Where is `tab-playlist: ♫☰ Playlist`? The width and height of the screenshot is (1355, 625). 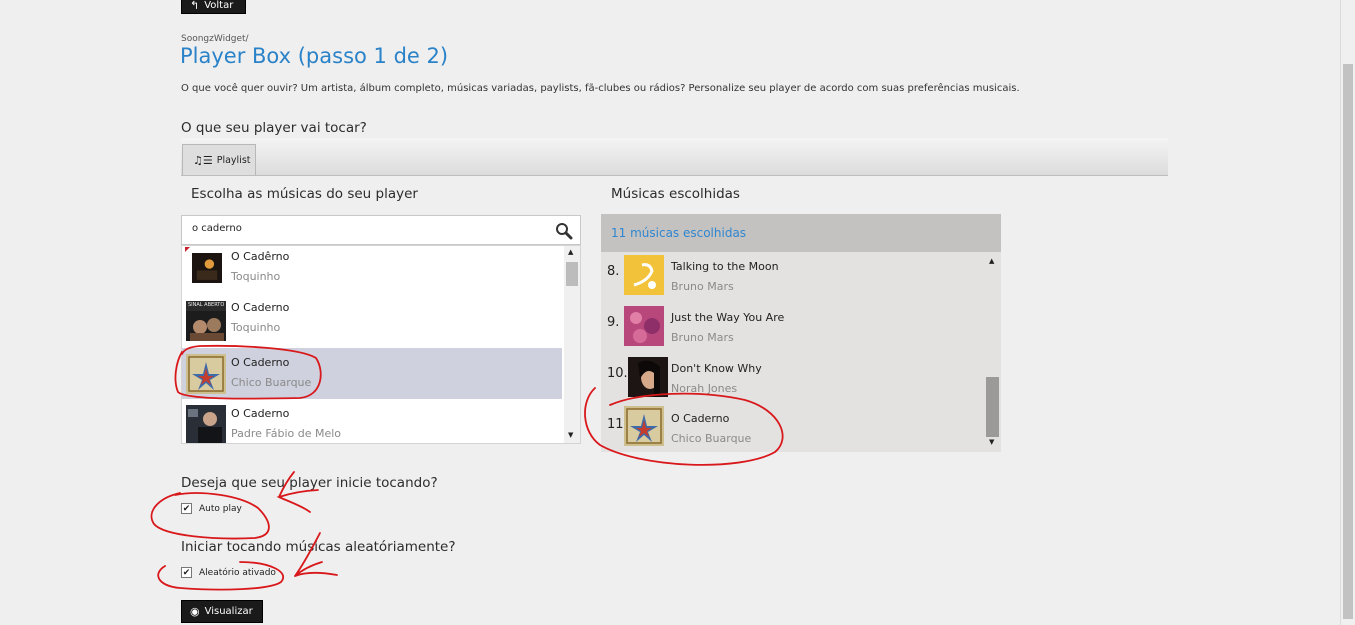
tab-playlist: ♫☰ Playlist is located at coordinates (219, 159).